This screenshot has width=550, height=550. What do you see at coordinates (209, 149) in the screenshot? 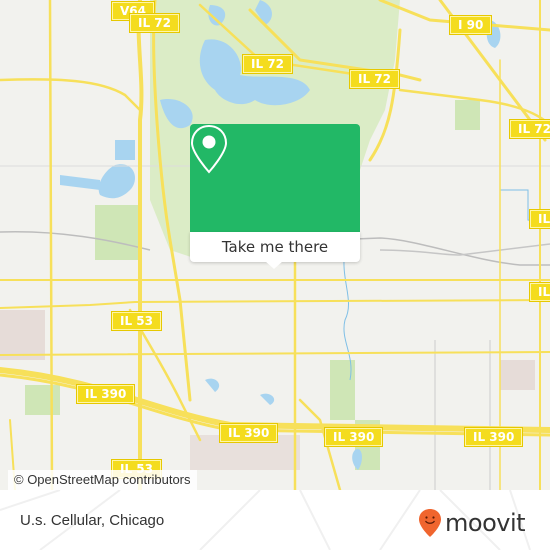
I see `map-pin-icon` at bounding box center [209, 149].